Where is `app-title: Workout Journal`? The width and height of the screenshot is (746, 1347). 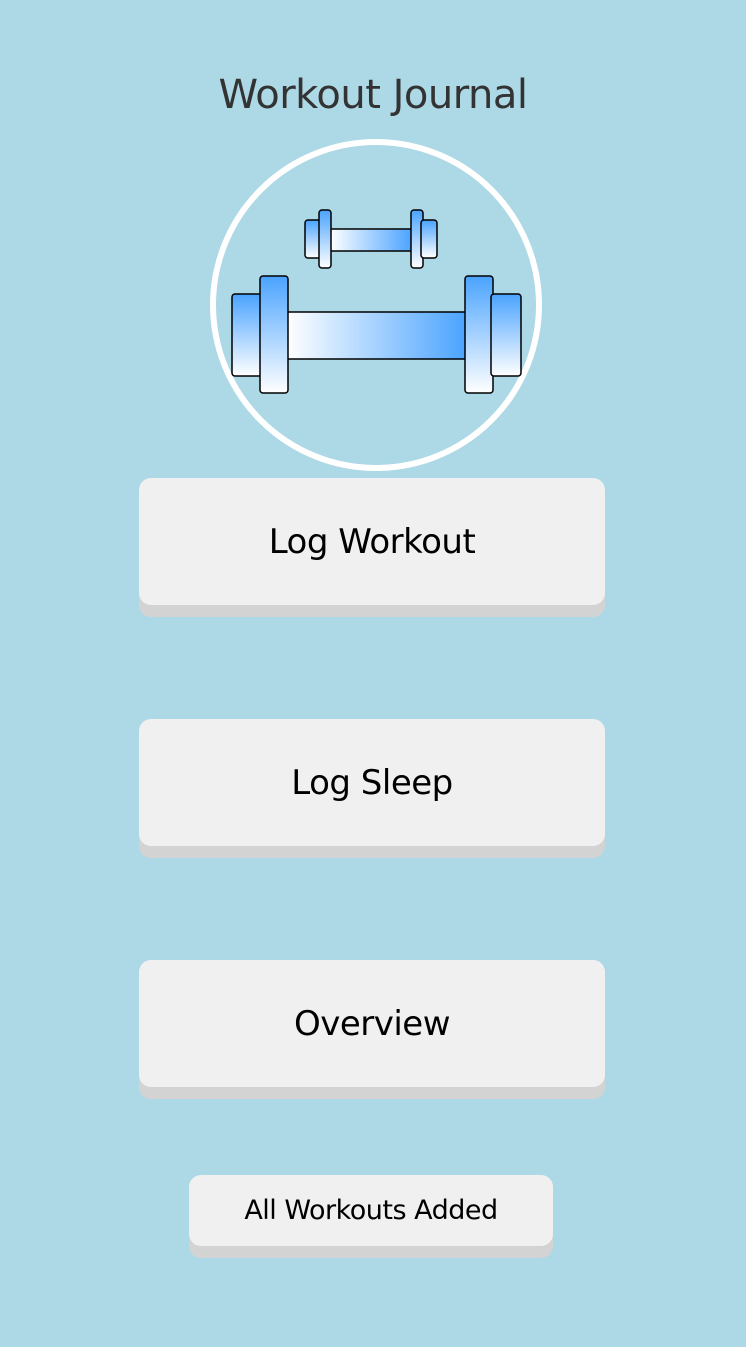
app-title: Workout Journal is located at coordinates (373, 95).